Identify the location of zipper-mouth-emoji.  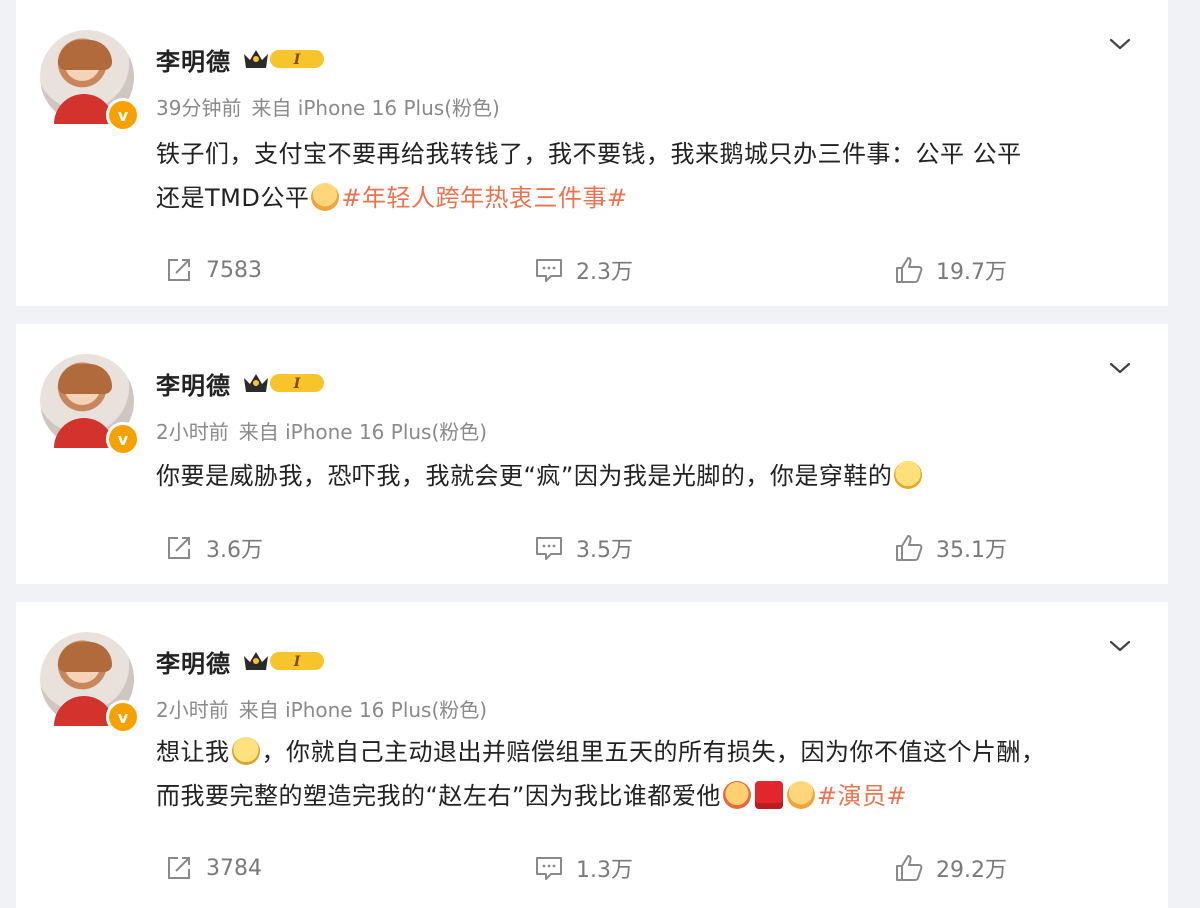
(245, 751).